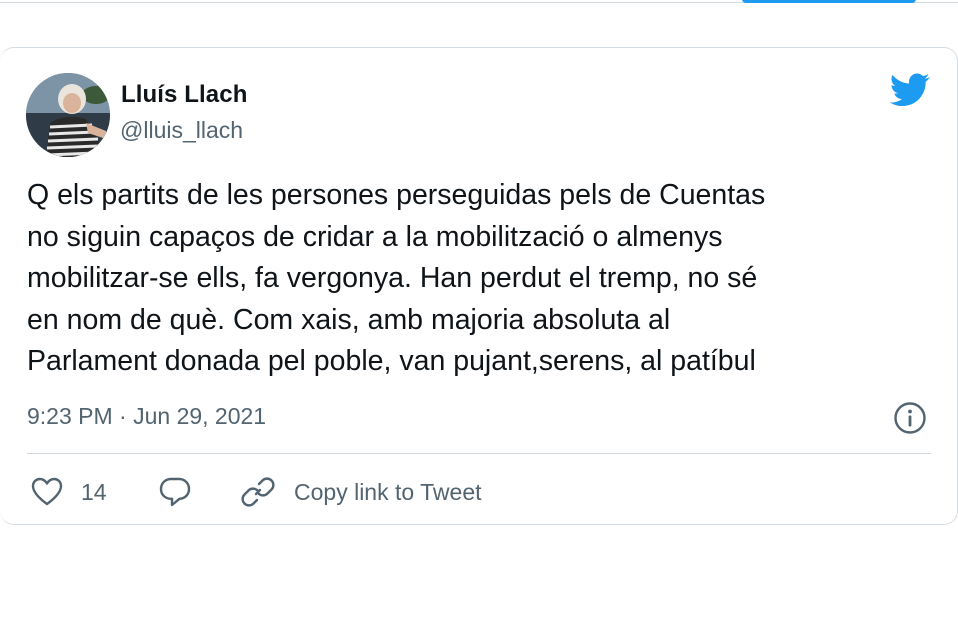  I want to click on like-button: 14, so click(68, 492).